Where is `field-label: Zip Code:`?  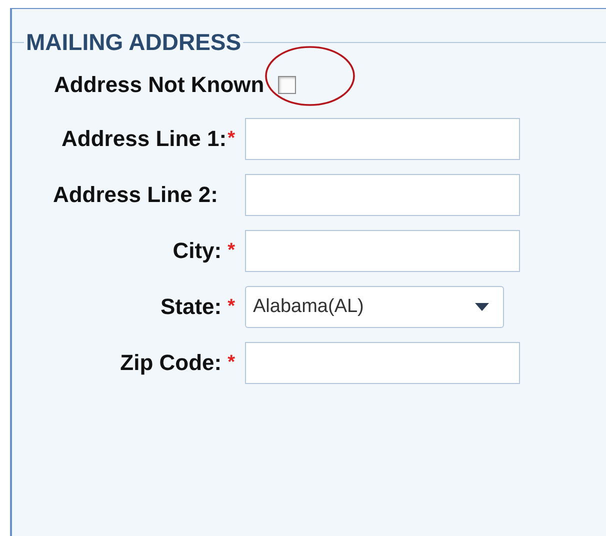 field-label: Zip Code: is located at coordinates (171, 363).